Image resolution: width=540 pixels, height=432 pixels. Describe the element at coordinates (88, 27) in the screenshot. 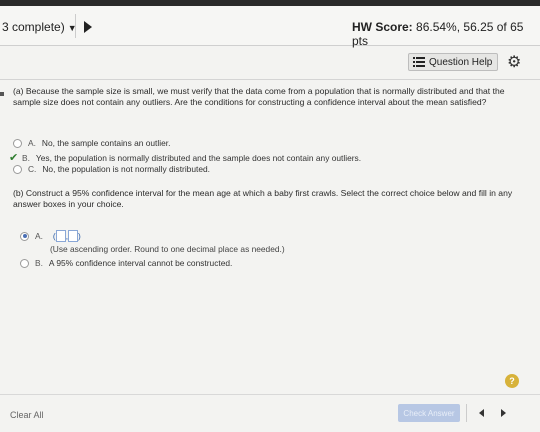

I see `next-question-icon` at that location.